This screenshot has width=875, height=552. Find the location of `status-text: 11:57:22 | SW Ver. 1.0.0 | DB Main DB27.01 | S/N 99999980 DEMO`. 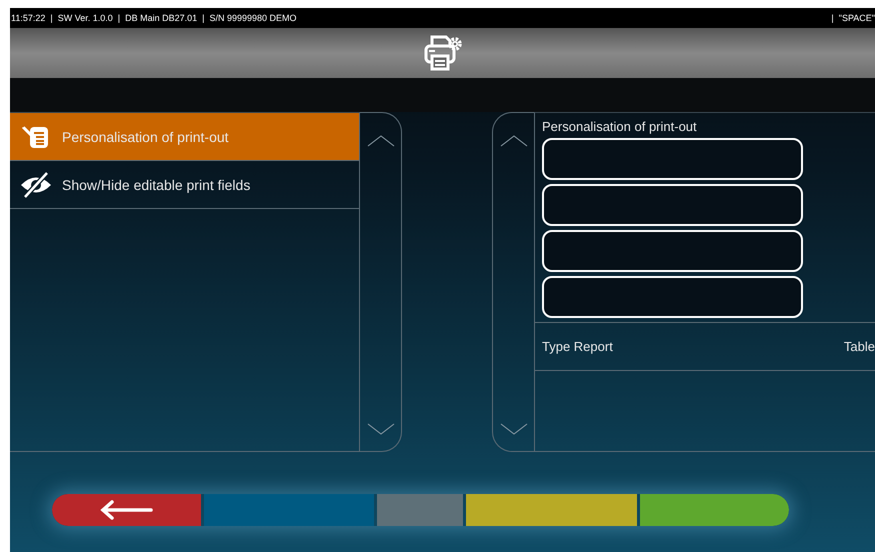

status-text: 11:57:22 | SW Ver. 1.0.0 | DB Main DB27.01 | S/N 99999980 DEMO is located at coordinates (153, 18).